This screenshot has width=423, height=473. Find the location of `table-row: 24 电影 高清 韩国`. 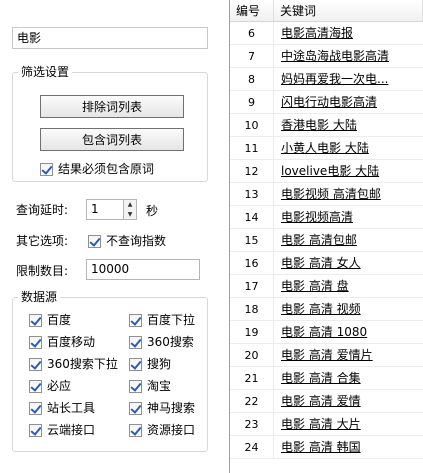

table-row: 24 电影 高清 韩国 is located at coordinates (326, 447).